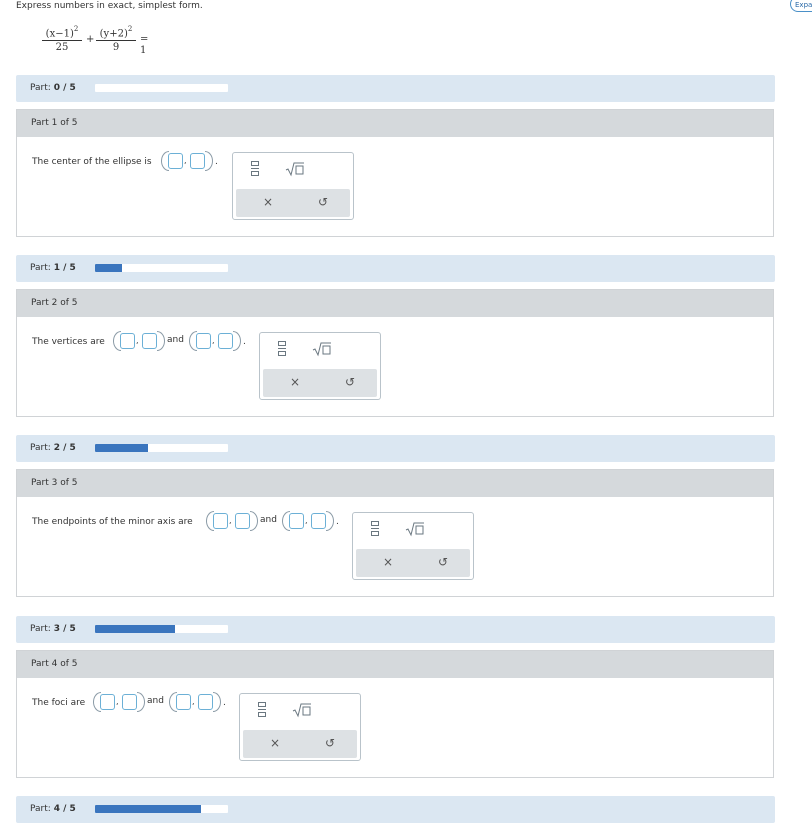  I want to click on plus-sign: +, so click(90, 39).